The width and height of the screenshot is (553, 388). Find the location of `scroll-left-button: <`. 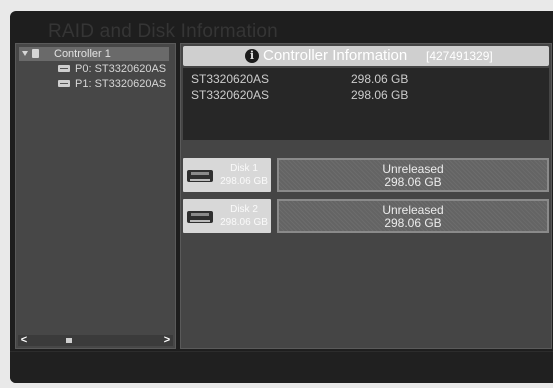

scroll-left-button: < is located at coordinates (24, 340).